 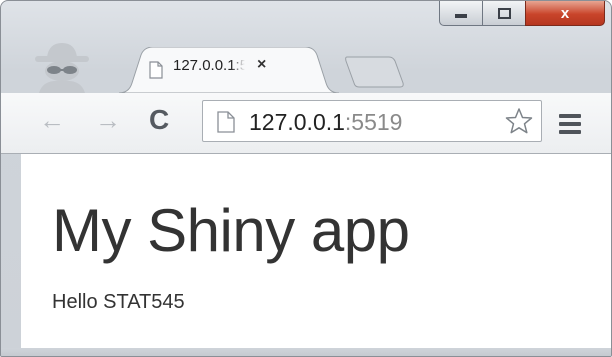 I want to click on minimize-icon, so click(x=461, y=16).